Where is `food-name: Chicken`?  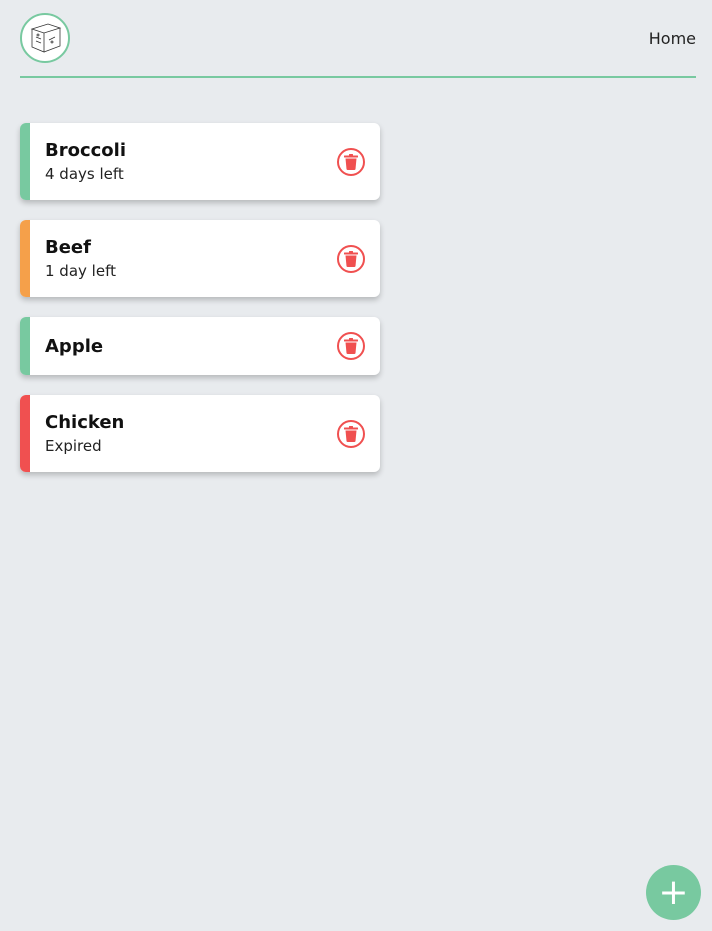 food-name: Chicken is located at coordinates (85, 422).